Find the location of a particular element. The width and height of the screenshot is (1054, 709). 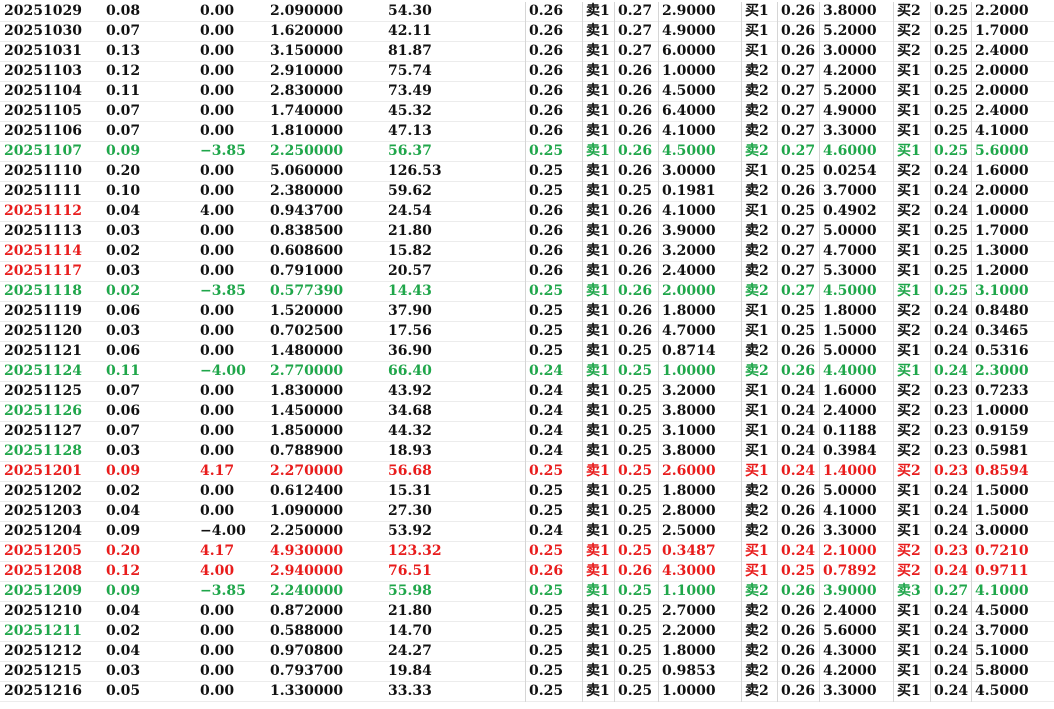

level2-price-cell: 0.25 is located at coordinates (796, 572).